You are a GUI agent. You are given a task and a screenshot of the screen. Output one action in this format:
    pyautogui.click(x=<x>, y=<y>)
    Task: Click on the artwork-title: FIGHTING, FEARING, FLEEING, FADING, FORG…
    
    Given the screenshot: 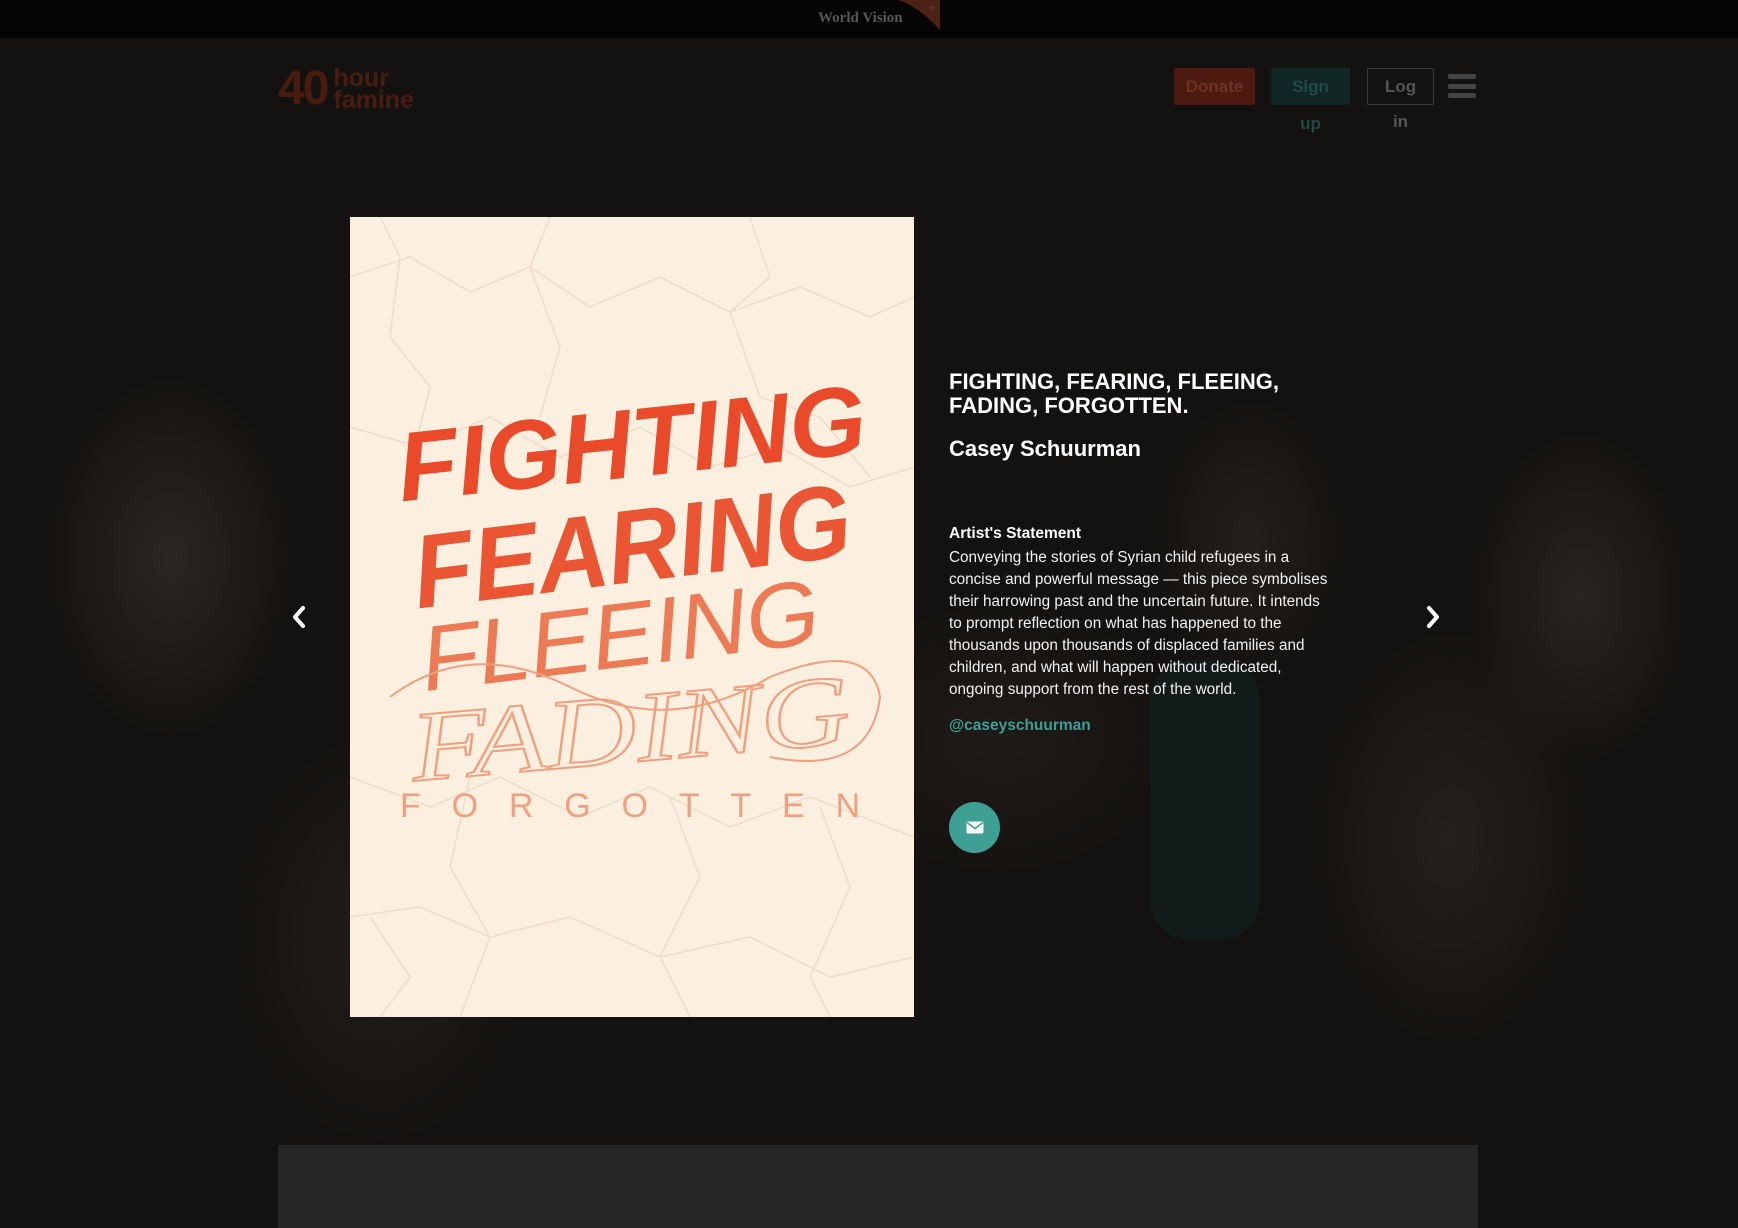 What is the action you would take?
    pyautogui.click(x=1114, y=393)
    